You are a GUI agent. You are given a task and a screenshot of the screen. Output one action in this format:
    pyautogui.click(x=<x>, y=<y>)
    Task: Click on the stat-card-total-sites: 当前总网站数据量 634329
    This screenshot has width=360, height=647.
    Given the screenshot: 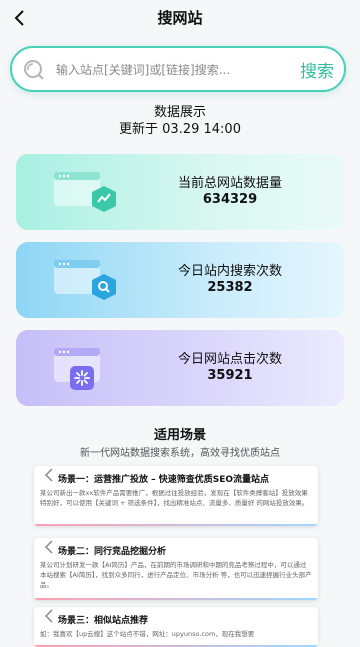 What is the action you would take?
    pyautogui.click(x=180, y=192)
    